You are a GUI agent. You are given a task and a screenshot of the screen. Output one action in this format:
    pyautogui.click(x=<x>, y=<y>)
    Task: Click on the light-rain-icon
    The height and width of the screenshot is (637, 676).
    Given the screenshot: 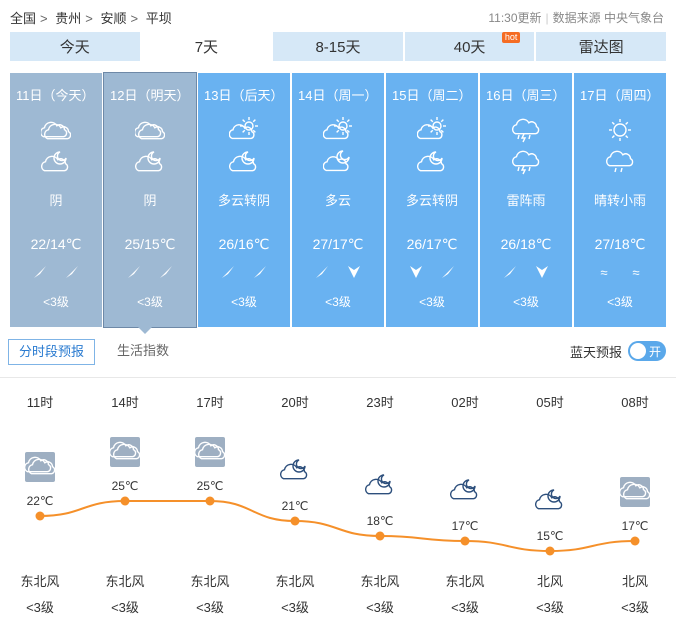 What is the action you would take?
    pyautogui.click(x=620, y=162)
    